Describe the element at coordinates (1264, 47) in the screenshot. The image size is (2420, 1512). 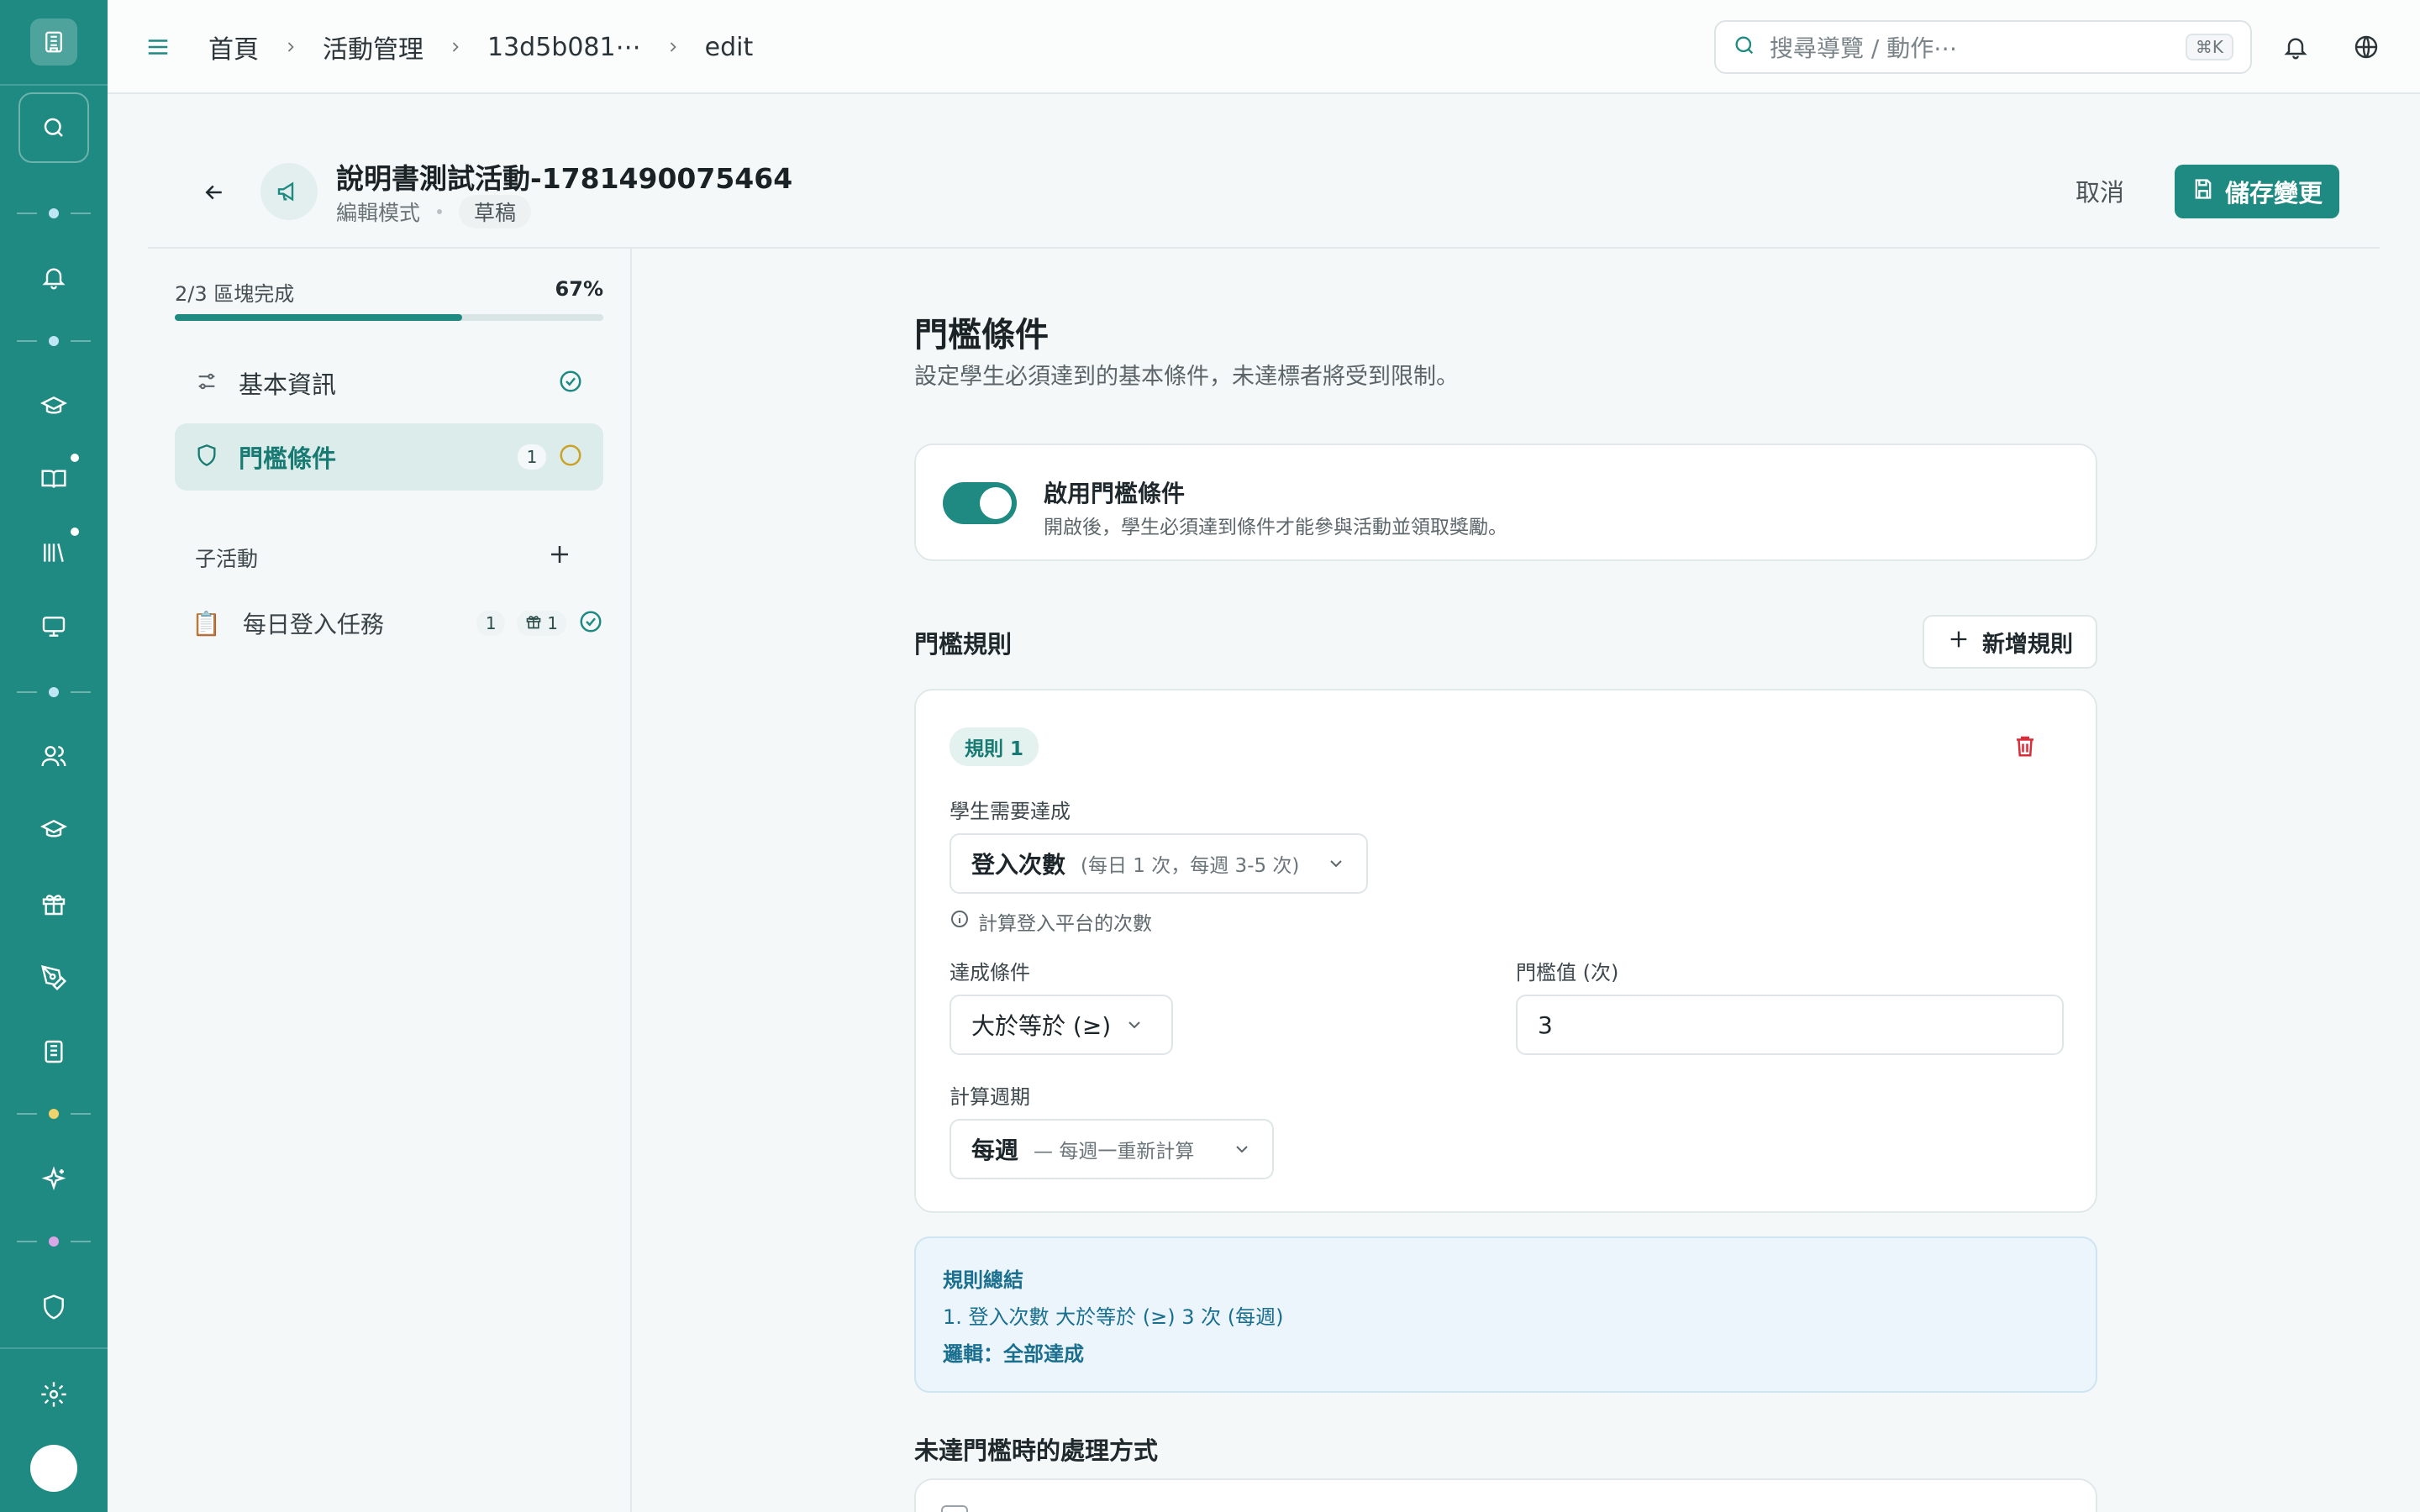
I see `top-bar: 首頁 活動管理 13d5b081⋯ edit 搜尋導覽 / 動作⋯ ⌘K` at that location.